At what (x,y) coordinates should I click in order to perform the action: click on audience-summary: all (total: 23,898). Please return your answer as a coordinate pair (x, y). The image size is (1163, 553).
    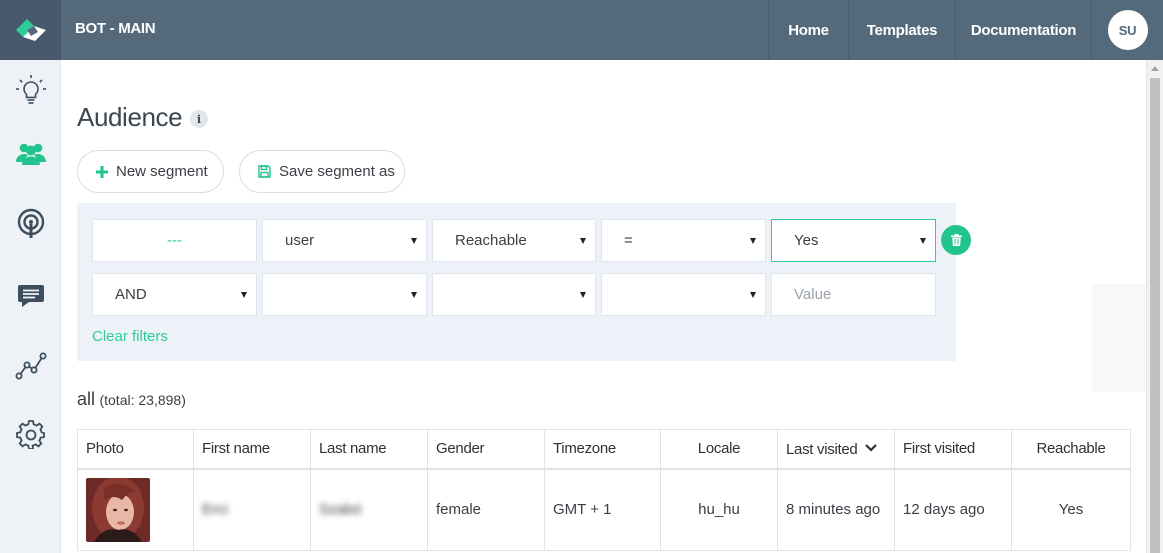
    Looking at the image, I should click on (131, 399).